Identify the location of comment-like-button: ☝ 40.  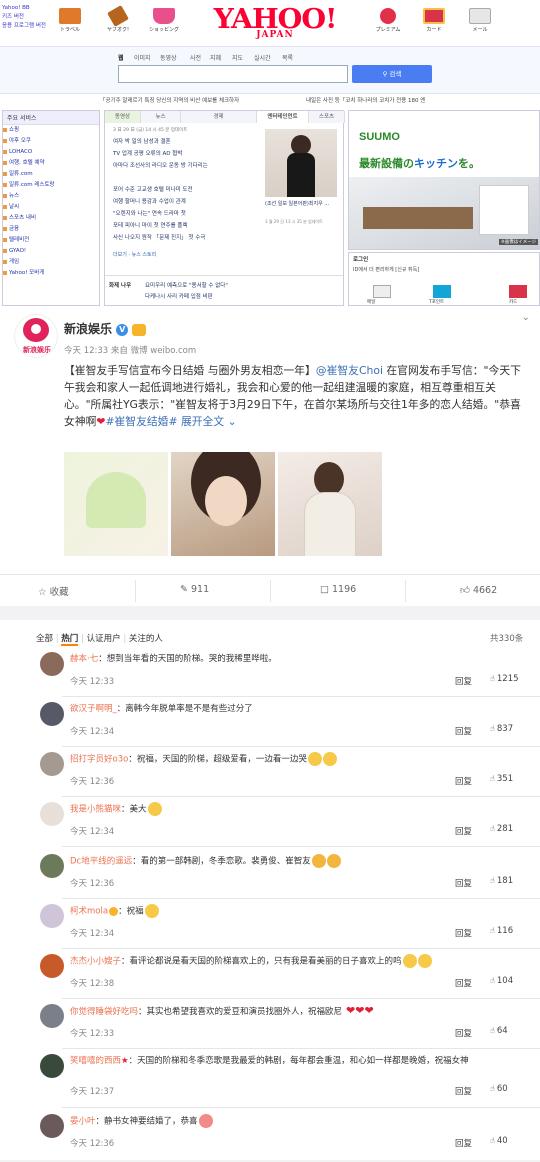
(499, 1141).